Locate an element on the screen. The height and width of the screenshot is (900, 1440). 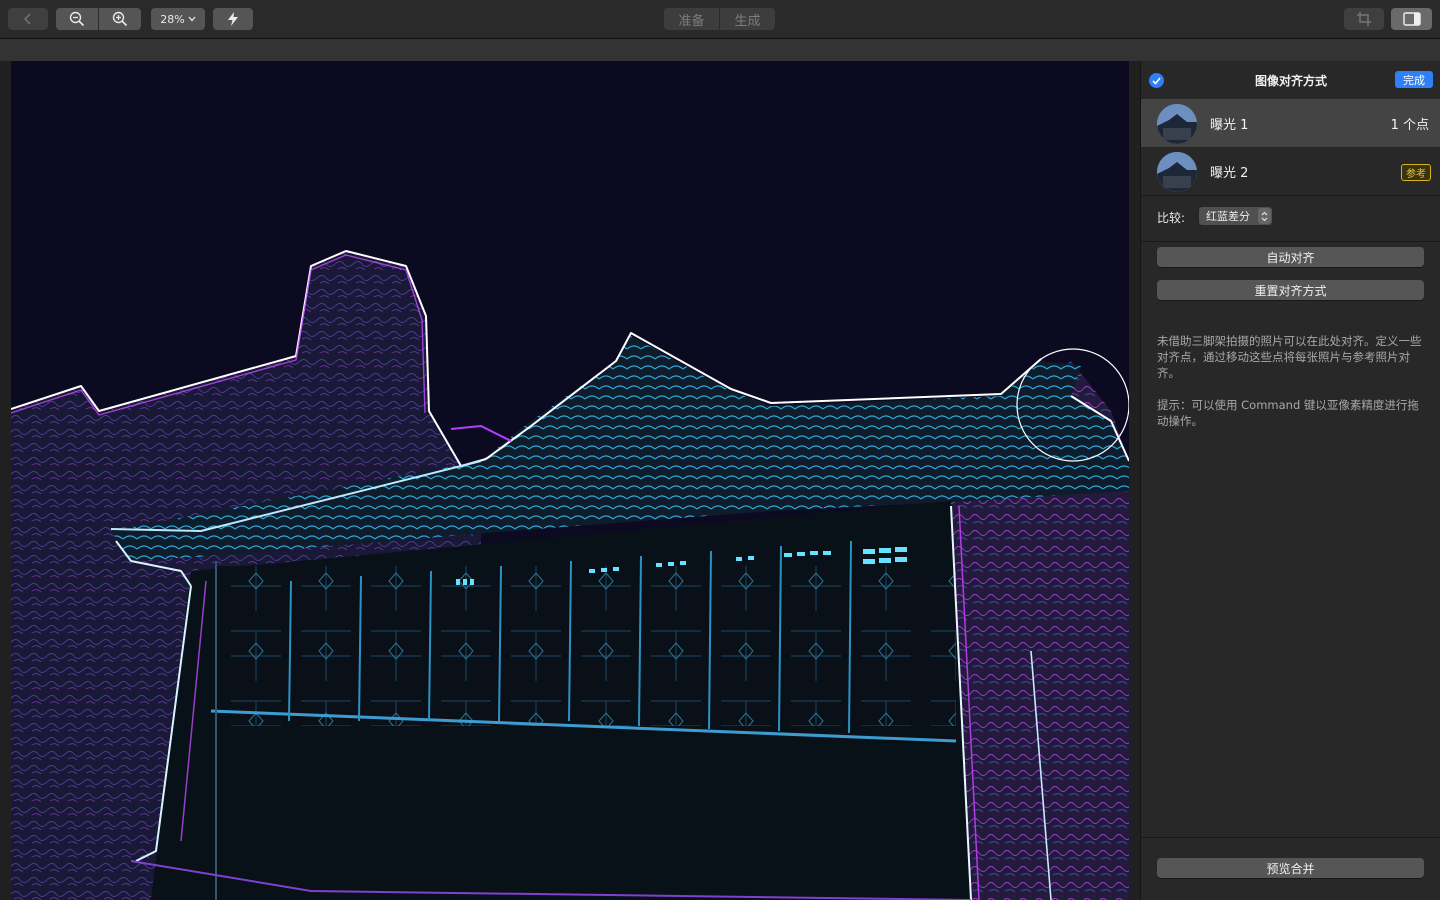
reference-badge: 参考 is located at coordinates (1416, 172).